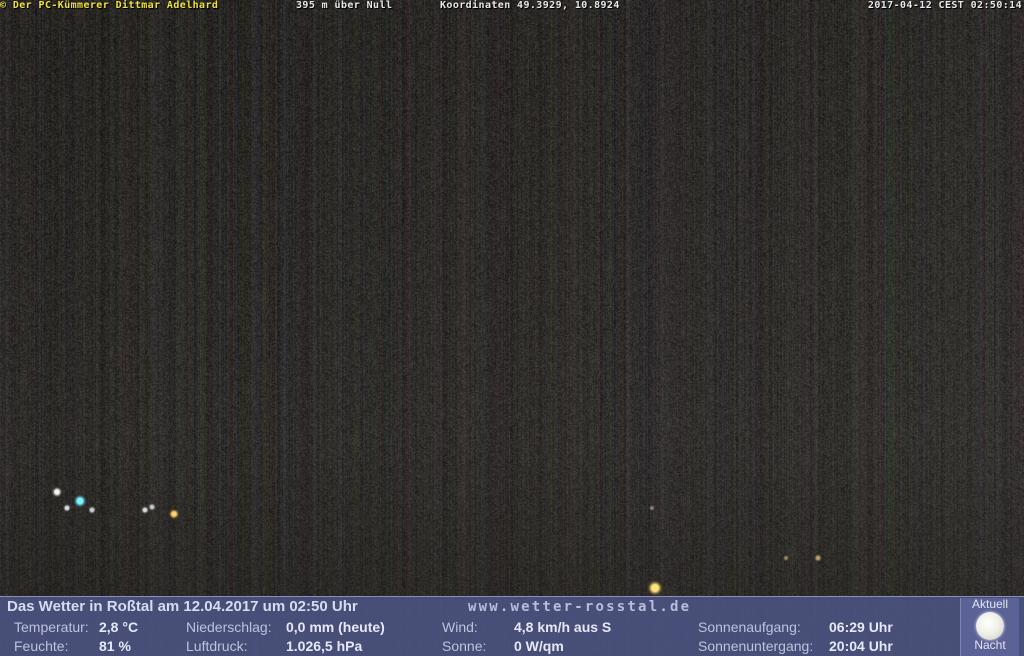 This screenshot has height=656, width=1024. I want to click on sunrise-value: 06:29 Uhr, so click(861, 627).